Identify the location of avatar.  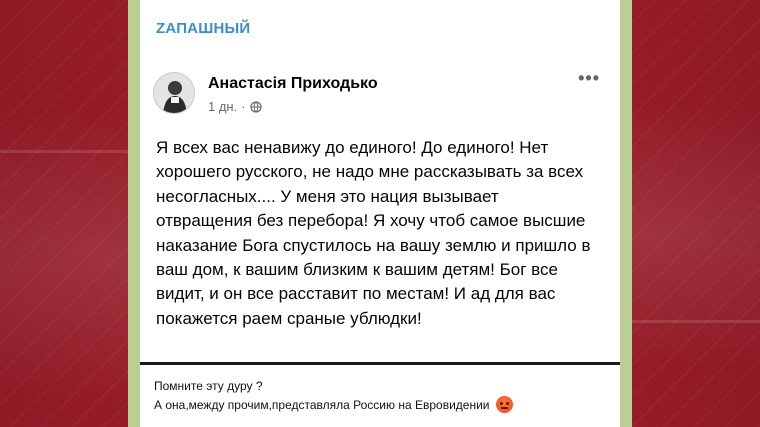
(174, 93).